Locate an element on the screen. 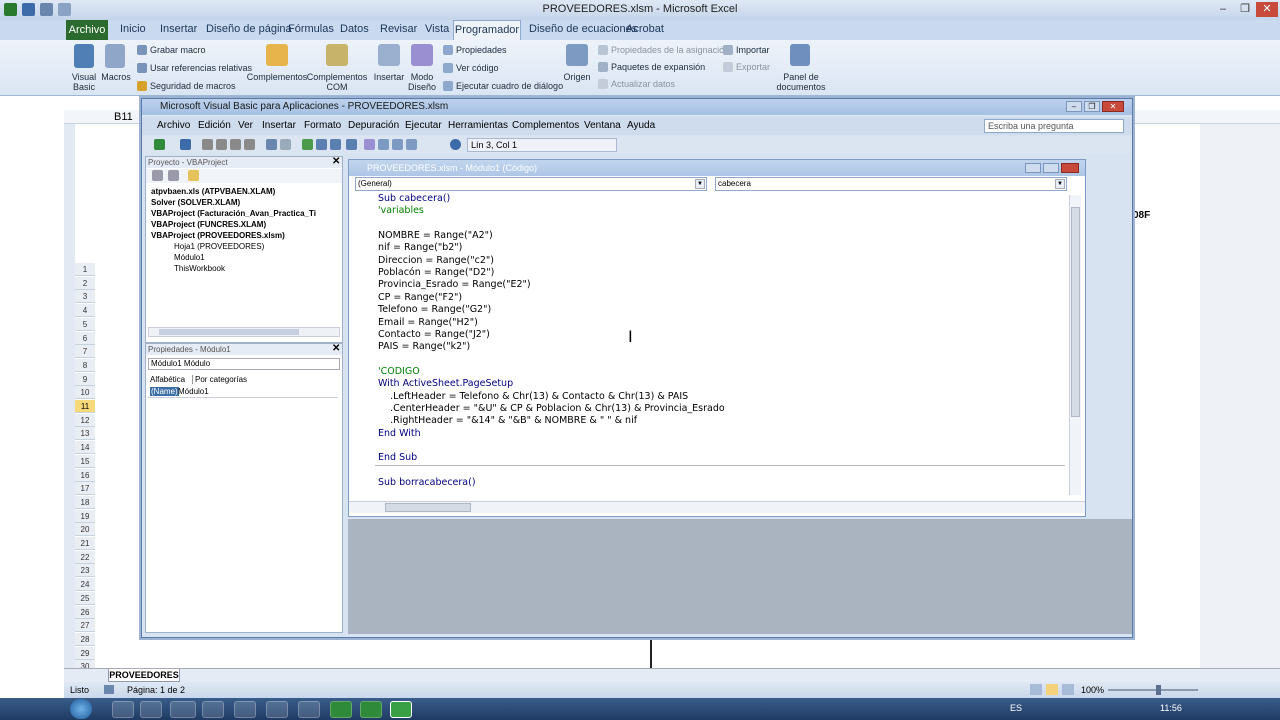 The image size is (1280, 720). tab-formulas: Fórmulas is located at coordinates (311, 29).